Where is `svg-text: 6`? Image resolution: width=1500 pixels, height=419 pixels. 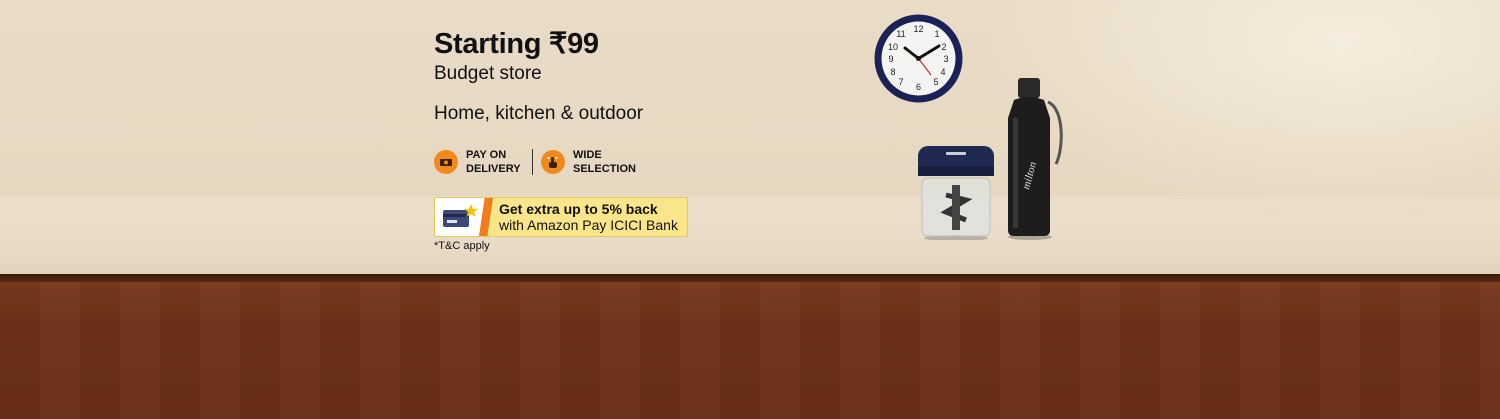 svg-text: 6 is located at coordinates (918, 87).